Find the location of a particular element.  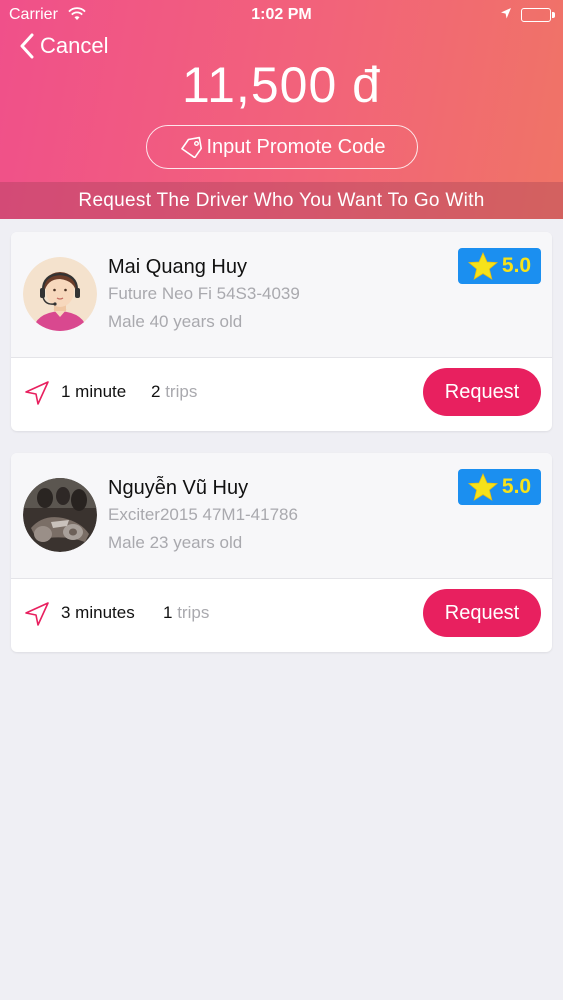

promo-code-button: Input Promote Code is located at coordinates (282, 147).